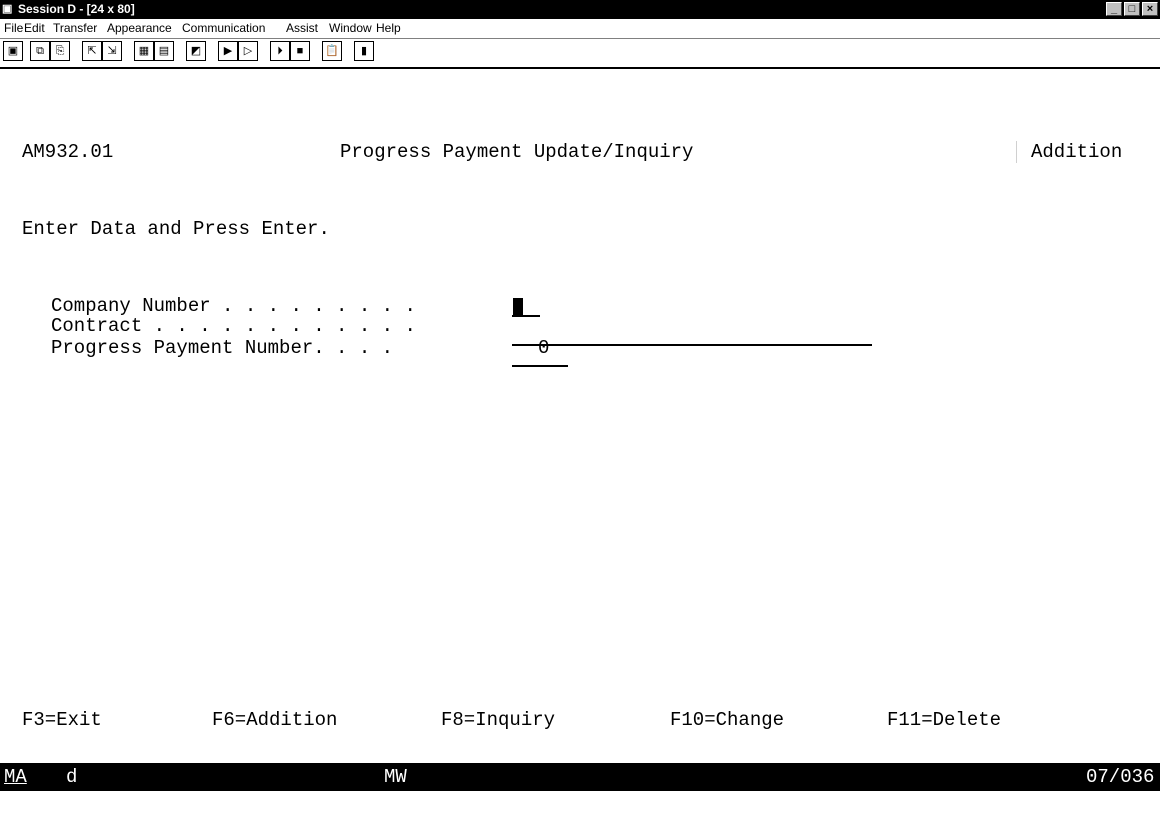  What do you see at coordinates (196, 51) in the screenshot?
I see `macro-icon: ◩` at bounding box center [196, 51].